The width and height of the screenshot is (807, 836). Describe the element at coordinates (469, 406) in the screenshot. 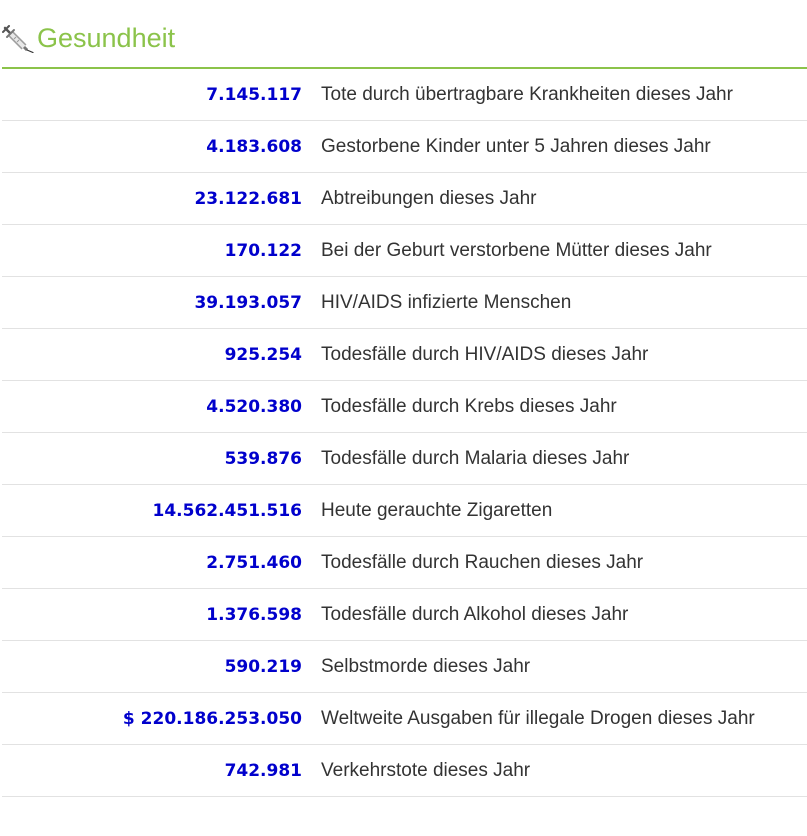

I see `stat-label: Todesfälle durch Krebs dieses Jahr` at that location.